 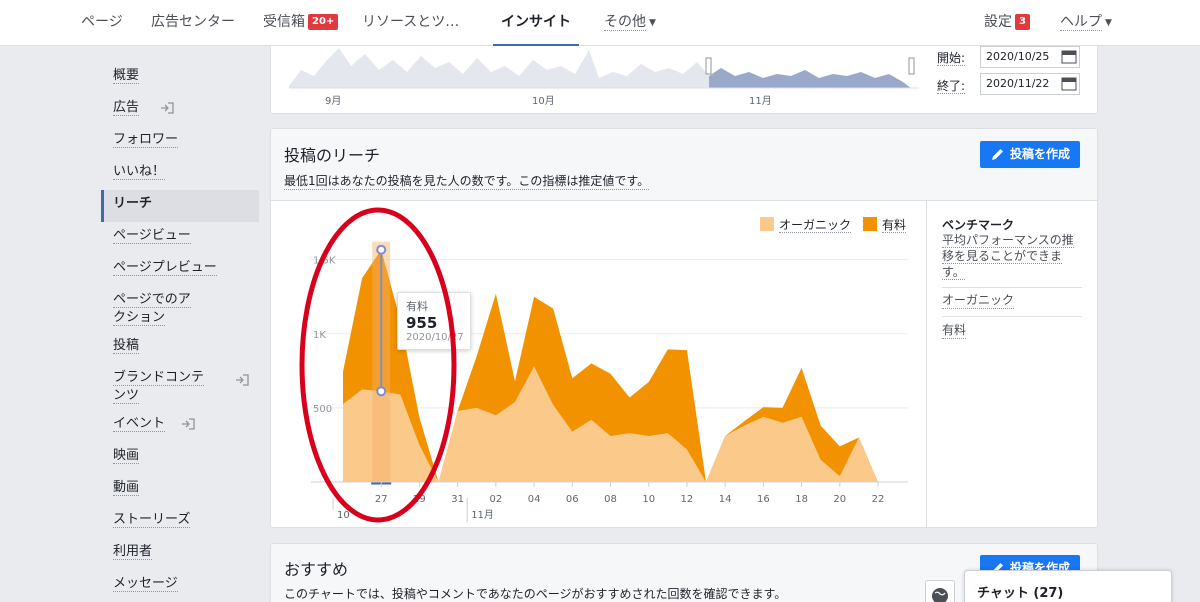 I want to click on nav-insights: インサイト, so click(x=536, y=23).